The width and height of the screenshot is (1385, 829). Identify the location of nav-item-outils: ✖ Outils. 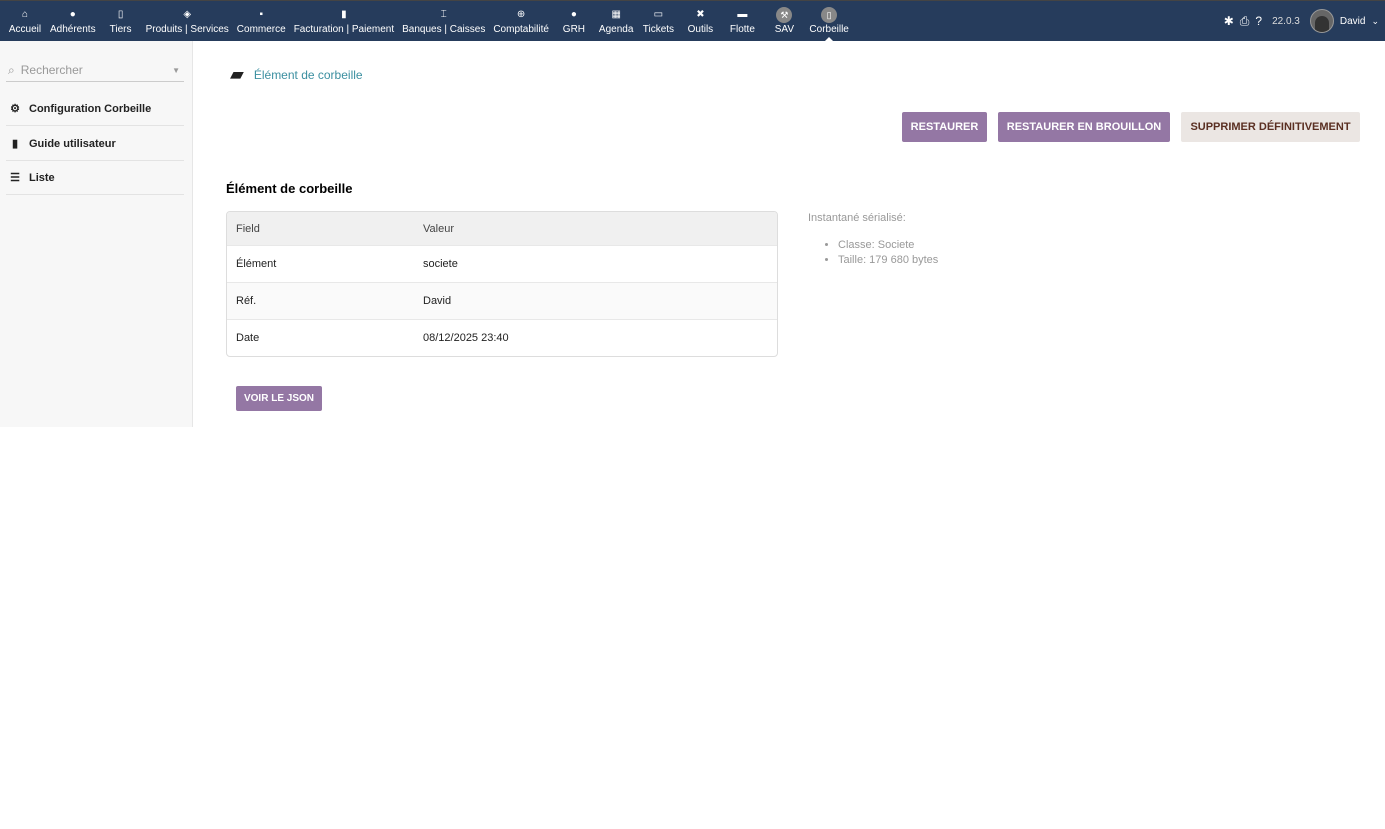
(700, 21).